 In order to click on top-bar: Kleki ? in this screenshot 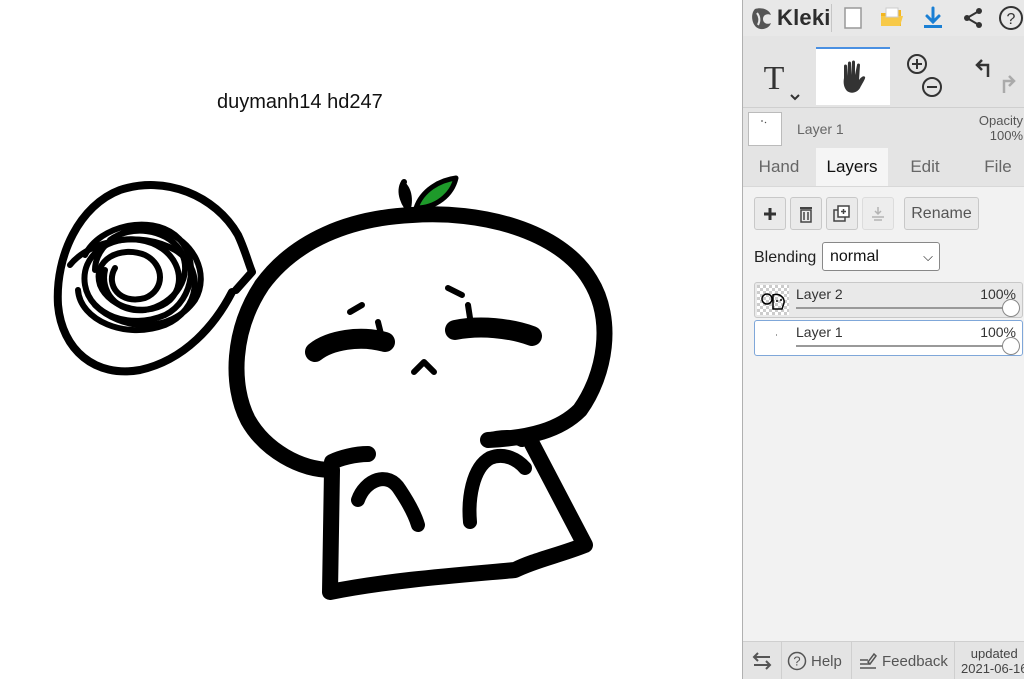, I will do `click(883, 18)`.